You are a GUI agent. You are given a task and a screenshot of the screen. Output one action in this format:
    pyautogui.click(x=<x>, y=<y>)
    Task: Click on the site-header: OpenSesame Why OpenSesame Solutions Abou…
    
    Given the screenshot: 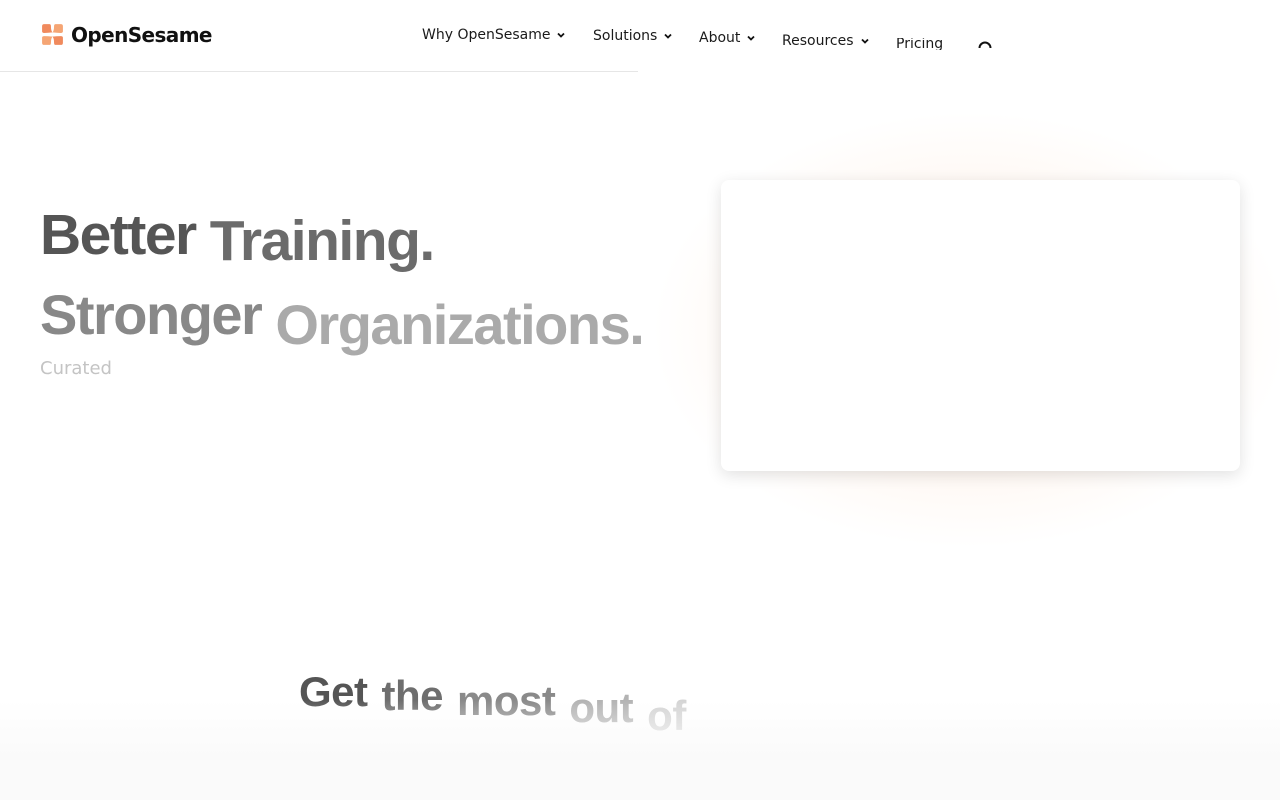 What is the action you would take?
    pyautogui.click(x=640, y=36)
    